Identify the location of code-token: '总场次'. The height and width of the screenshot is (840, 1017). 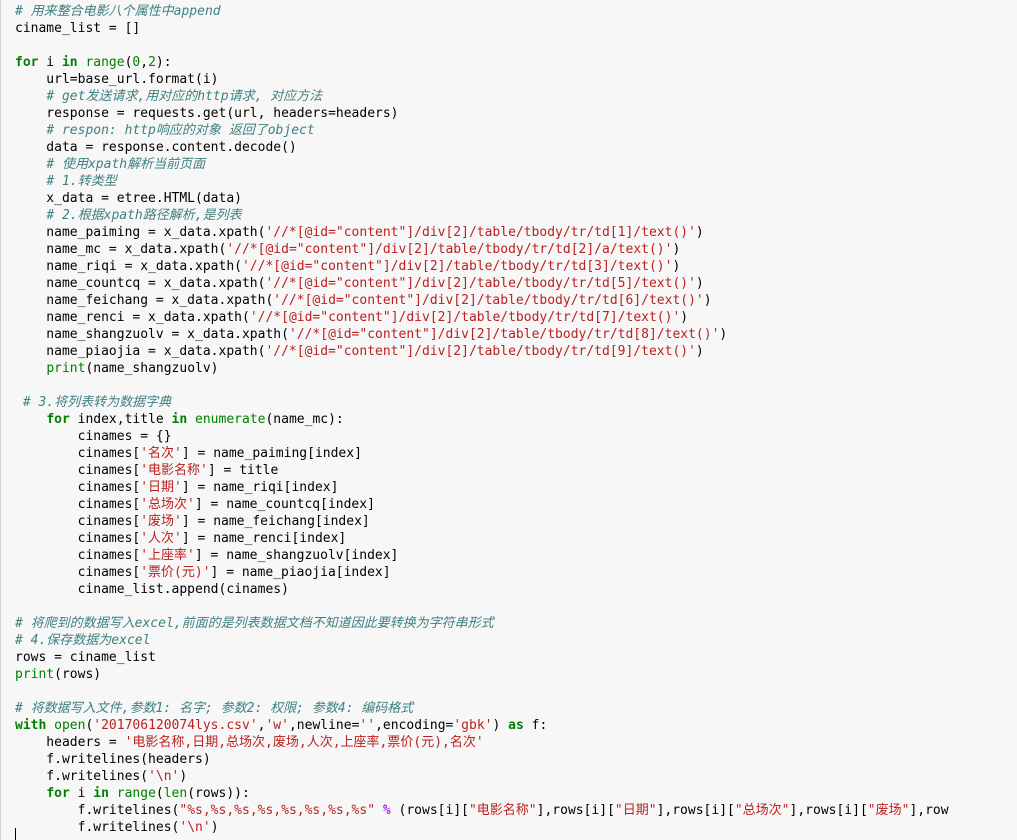
(167, 504).